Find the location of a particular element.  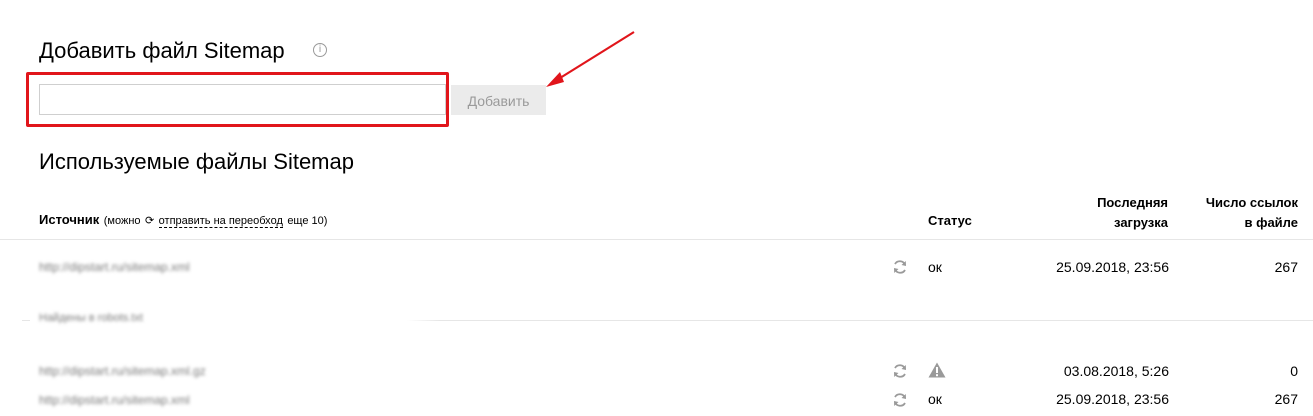

header-divider is located at coordinates (656, 239).